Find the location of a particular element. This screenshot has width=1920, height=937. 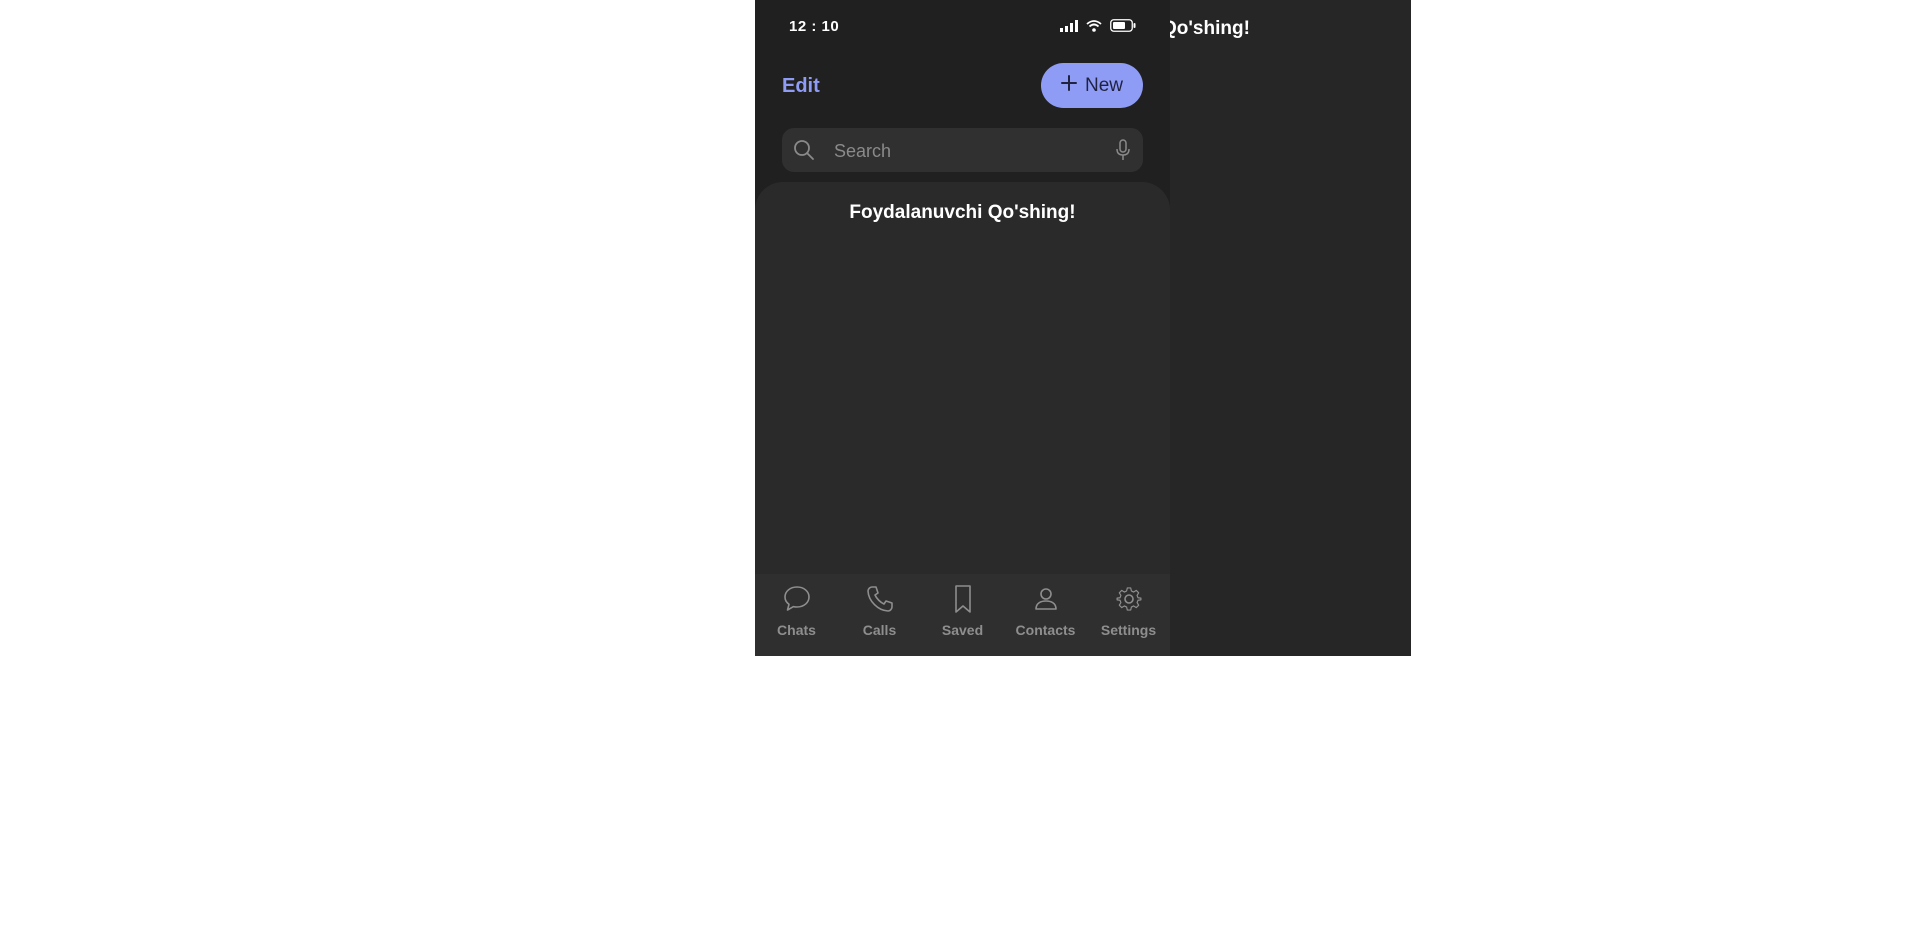

signal-icon is located at coordinates (1069, 28).